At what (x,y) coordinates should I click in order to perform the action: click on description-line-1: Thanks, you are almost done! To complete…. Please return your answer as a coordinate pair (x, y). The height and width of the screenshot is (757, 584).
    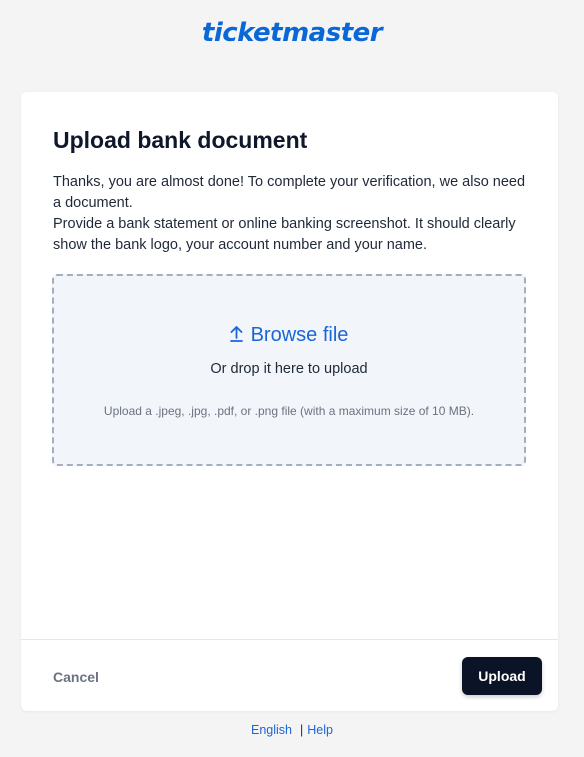
    Looking at the image, I should click on (289, 192).